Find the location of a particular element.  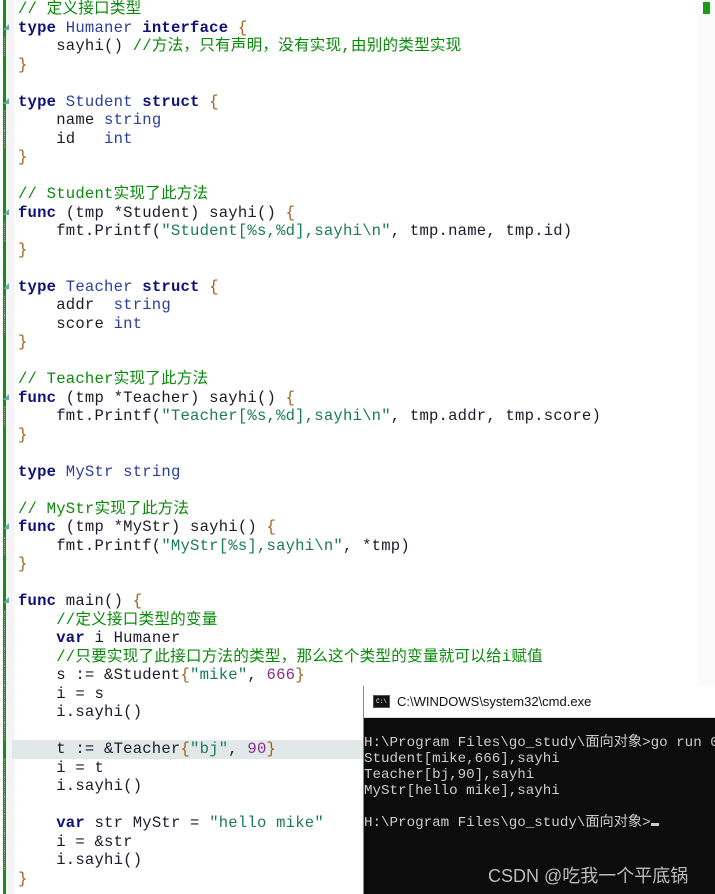

number-literal: 666 is located at coordinates (281, 675).